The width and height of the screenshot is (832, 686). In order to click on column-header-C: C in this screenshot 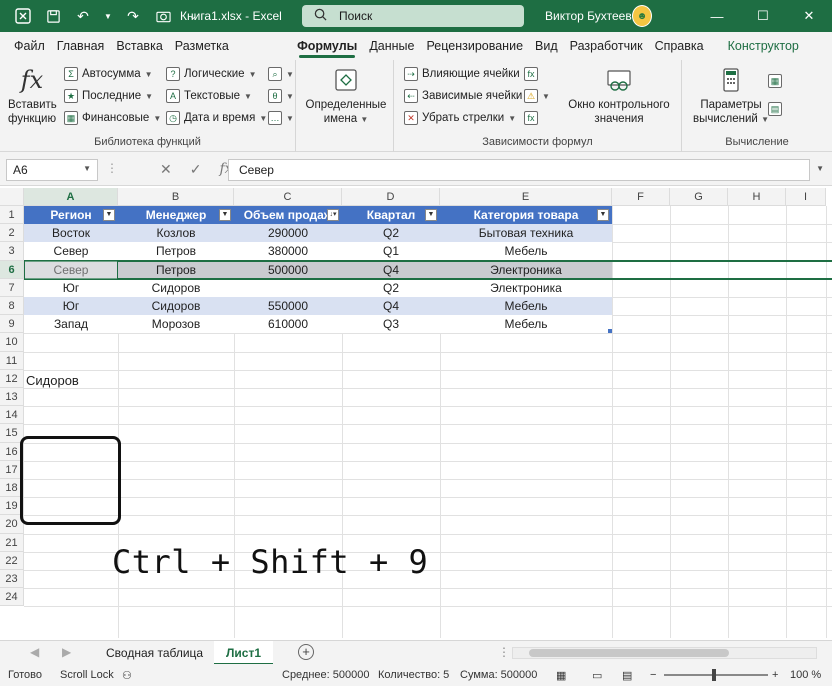, I will do `click(288, 197)`.